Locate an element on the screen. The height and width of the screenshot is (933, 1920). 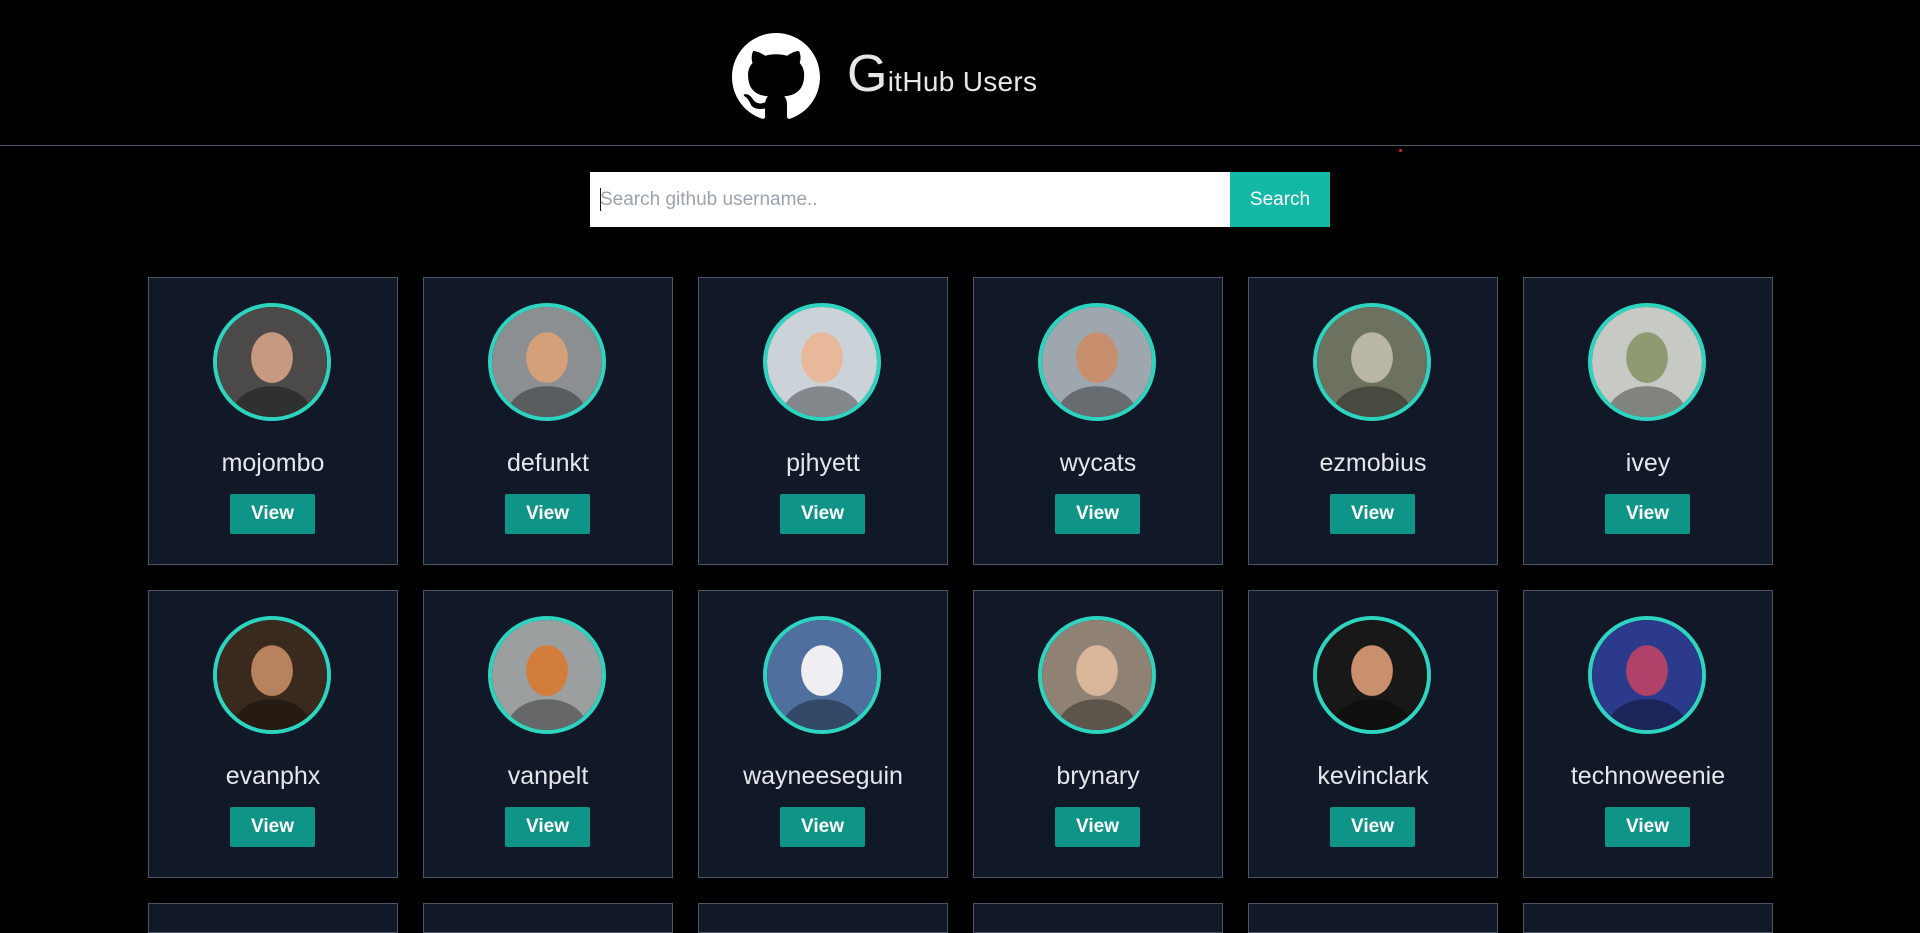
title-rest: itHub Users is located at coordinates (962, 81).